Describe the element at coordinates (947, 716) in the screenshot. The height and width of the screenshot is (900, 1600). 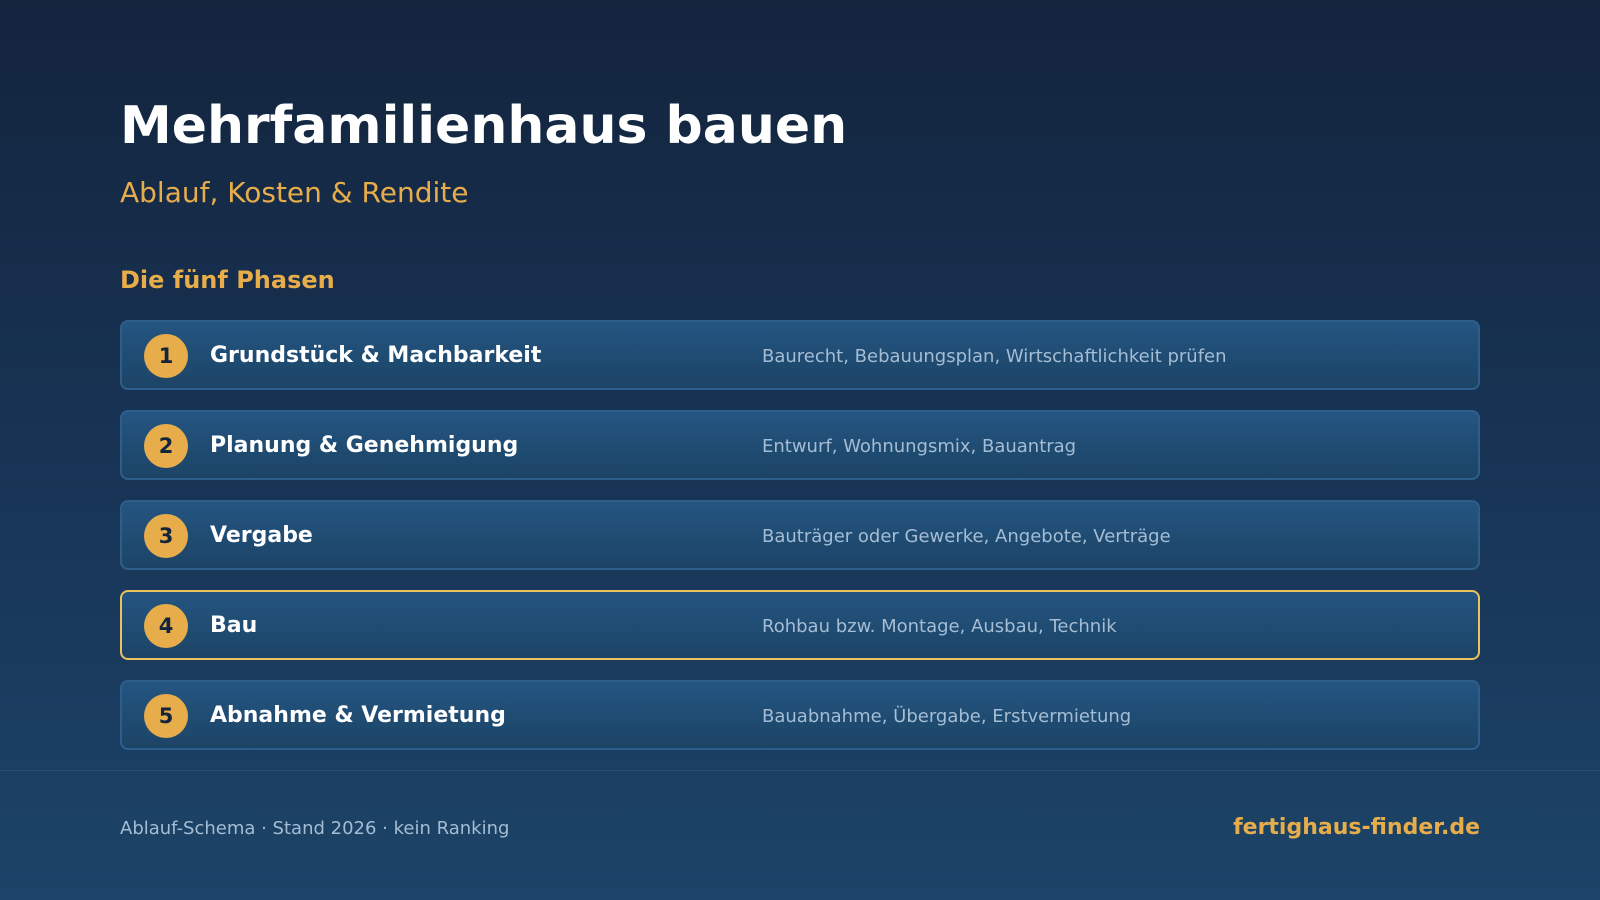
I see `phase-description: Bauabnahme, Übergabe, Erstvermietung` at that location.